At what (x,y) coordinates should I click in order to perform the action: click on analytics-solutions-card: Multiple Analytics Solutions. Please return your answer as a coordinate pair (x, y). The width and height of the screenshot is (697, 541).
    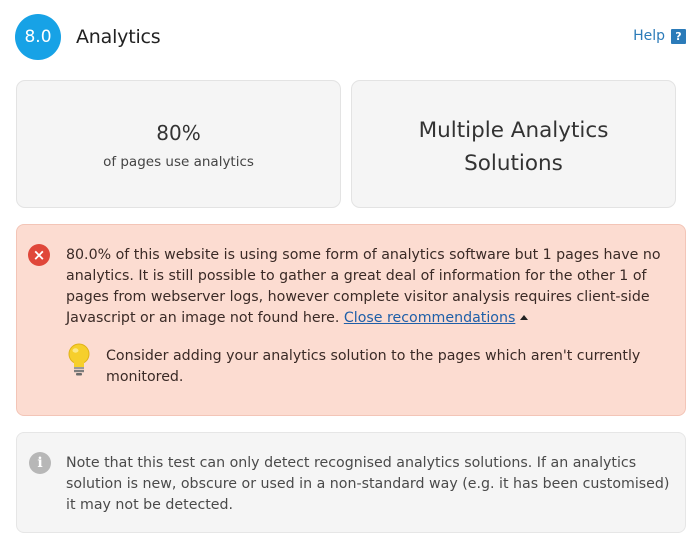
    Looking at the image, I should click on (513, 144).